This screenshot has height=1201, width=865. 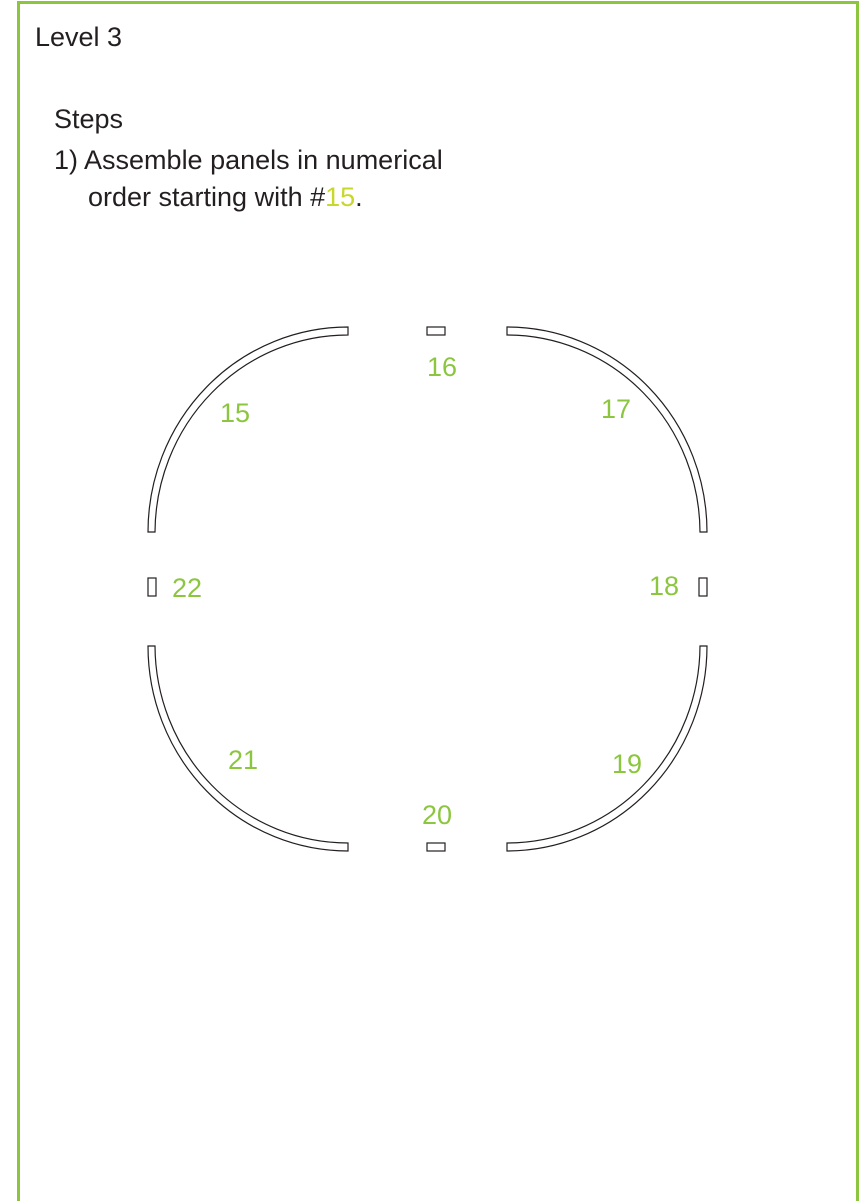 I want to click on panel-19-label: 19, so click(x=627, y=764).